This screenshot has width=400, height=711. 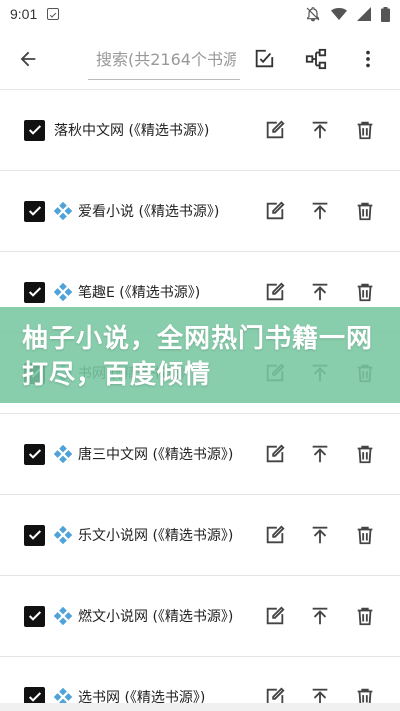 I want to click on app-bar-actions, so click(x=316, y=59).